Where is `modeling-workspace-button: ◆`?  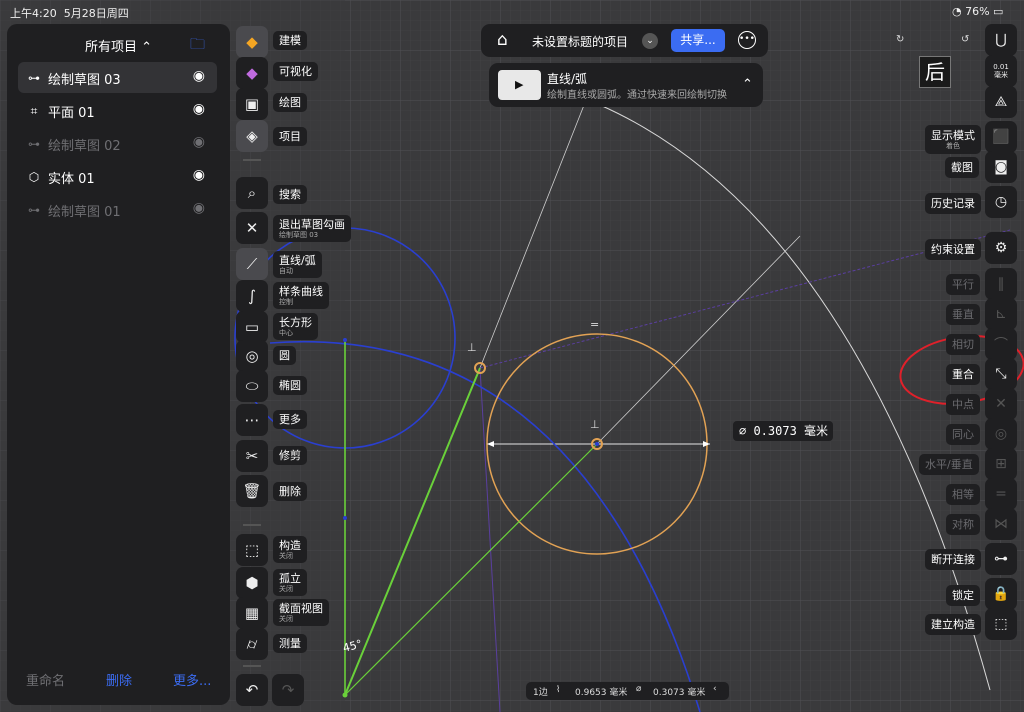 modeling-workspace-button: ◆ is located at coordinates (252, 42).